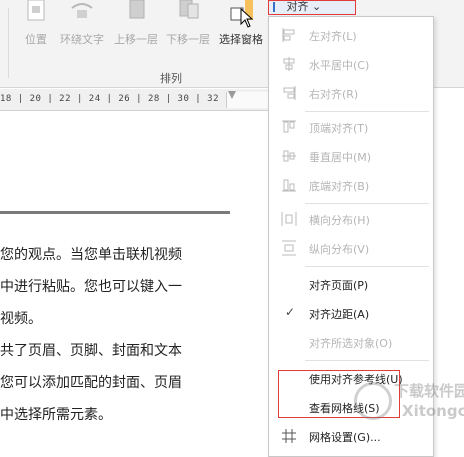  I want to click on checkmark-icon: ✓, so click(290, 312).